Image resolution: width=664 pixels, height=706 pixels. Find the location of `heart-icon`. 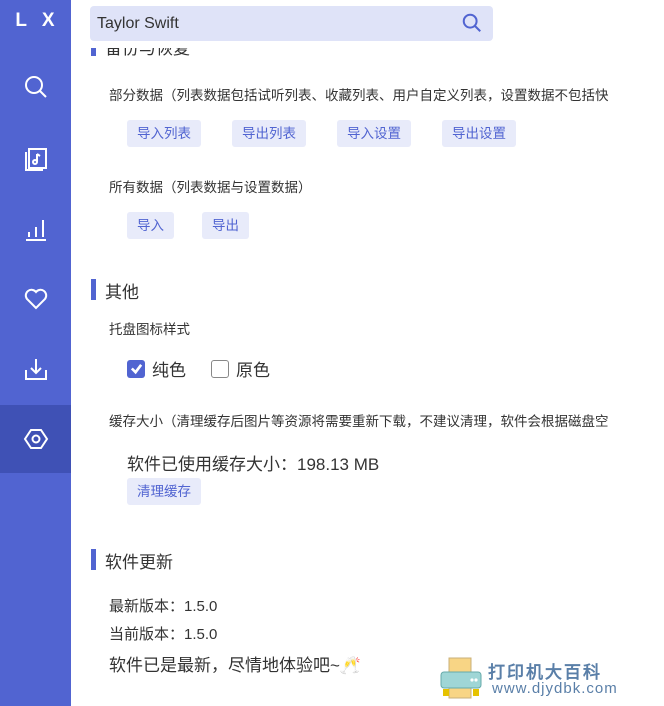

heart-icon is located at coordinates (35, 299).